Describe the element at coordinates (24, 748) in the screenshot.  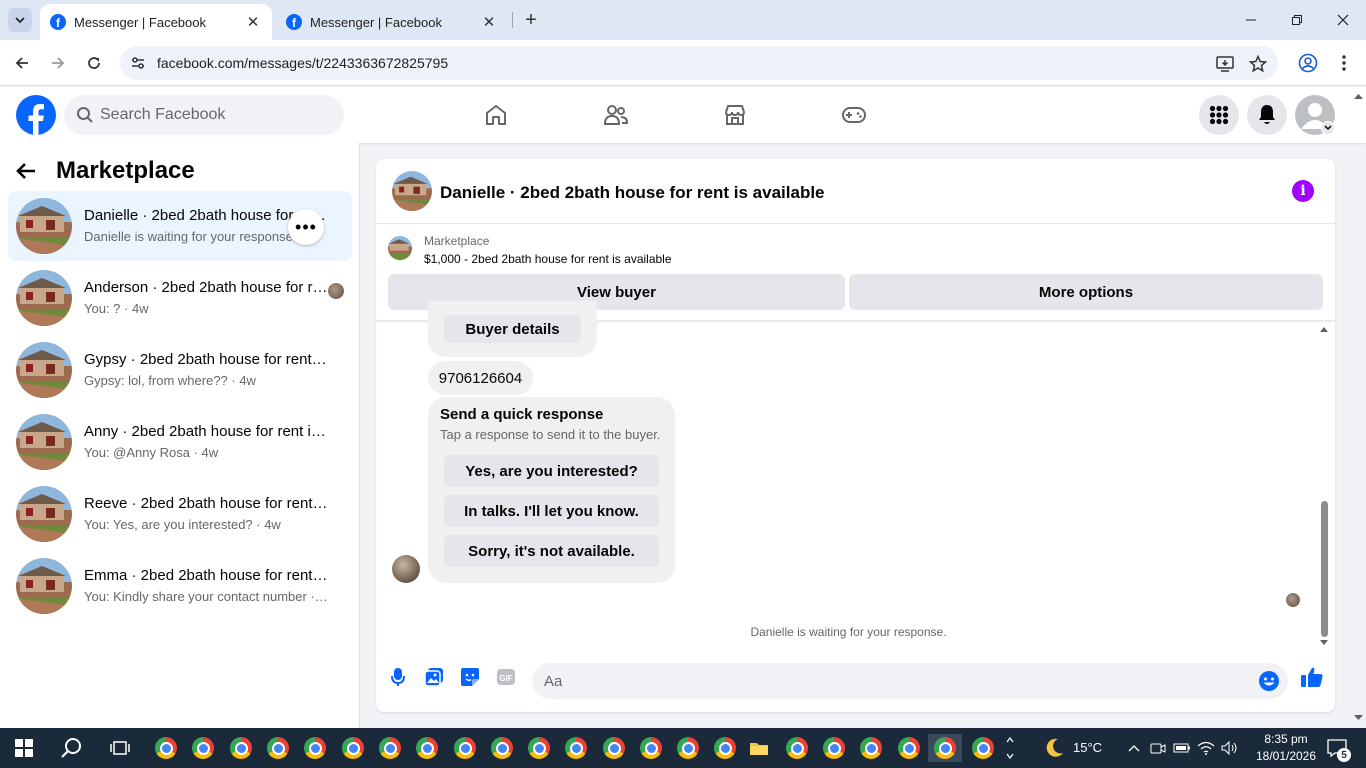
I see `start-button` at that location.